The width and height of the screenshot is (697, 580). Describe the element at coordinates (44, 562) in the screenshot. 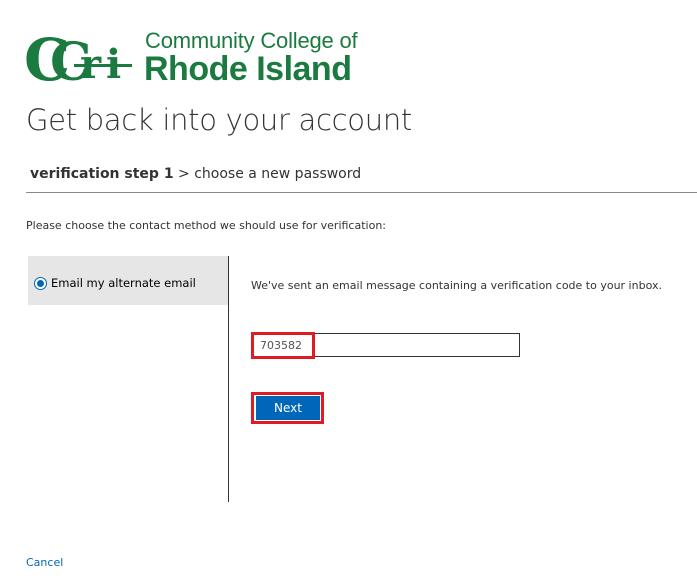

I see `cancel-link: Cancel` at that location.